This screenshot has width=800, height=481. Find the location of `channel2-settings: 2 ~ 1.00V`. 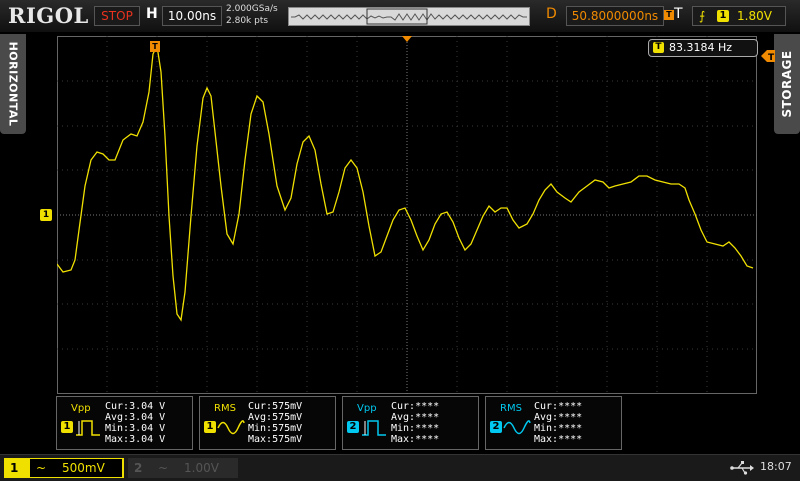

channel2-settings: 2 ~ 1.00V is located at coordinates (183, 468).